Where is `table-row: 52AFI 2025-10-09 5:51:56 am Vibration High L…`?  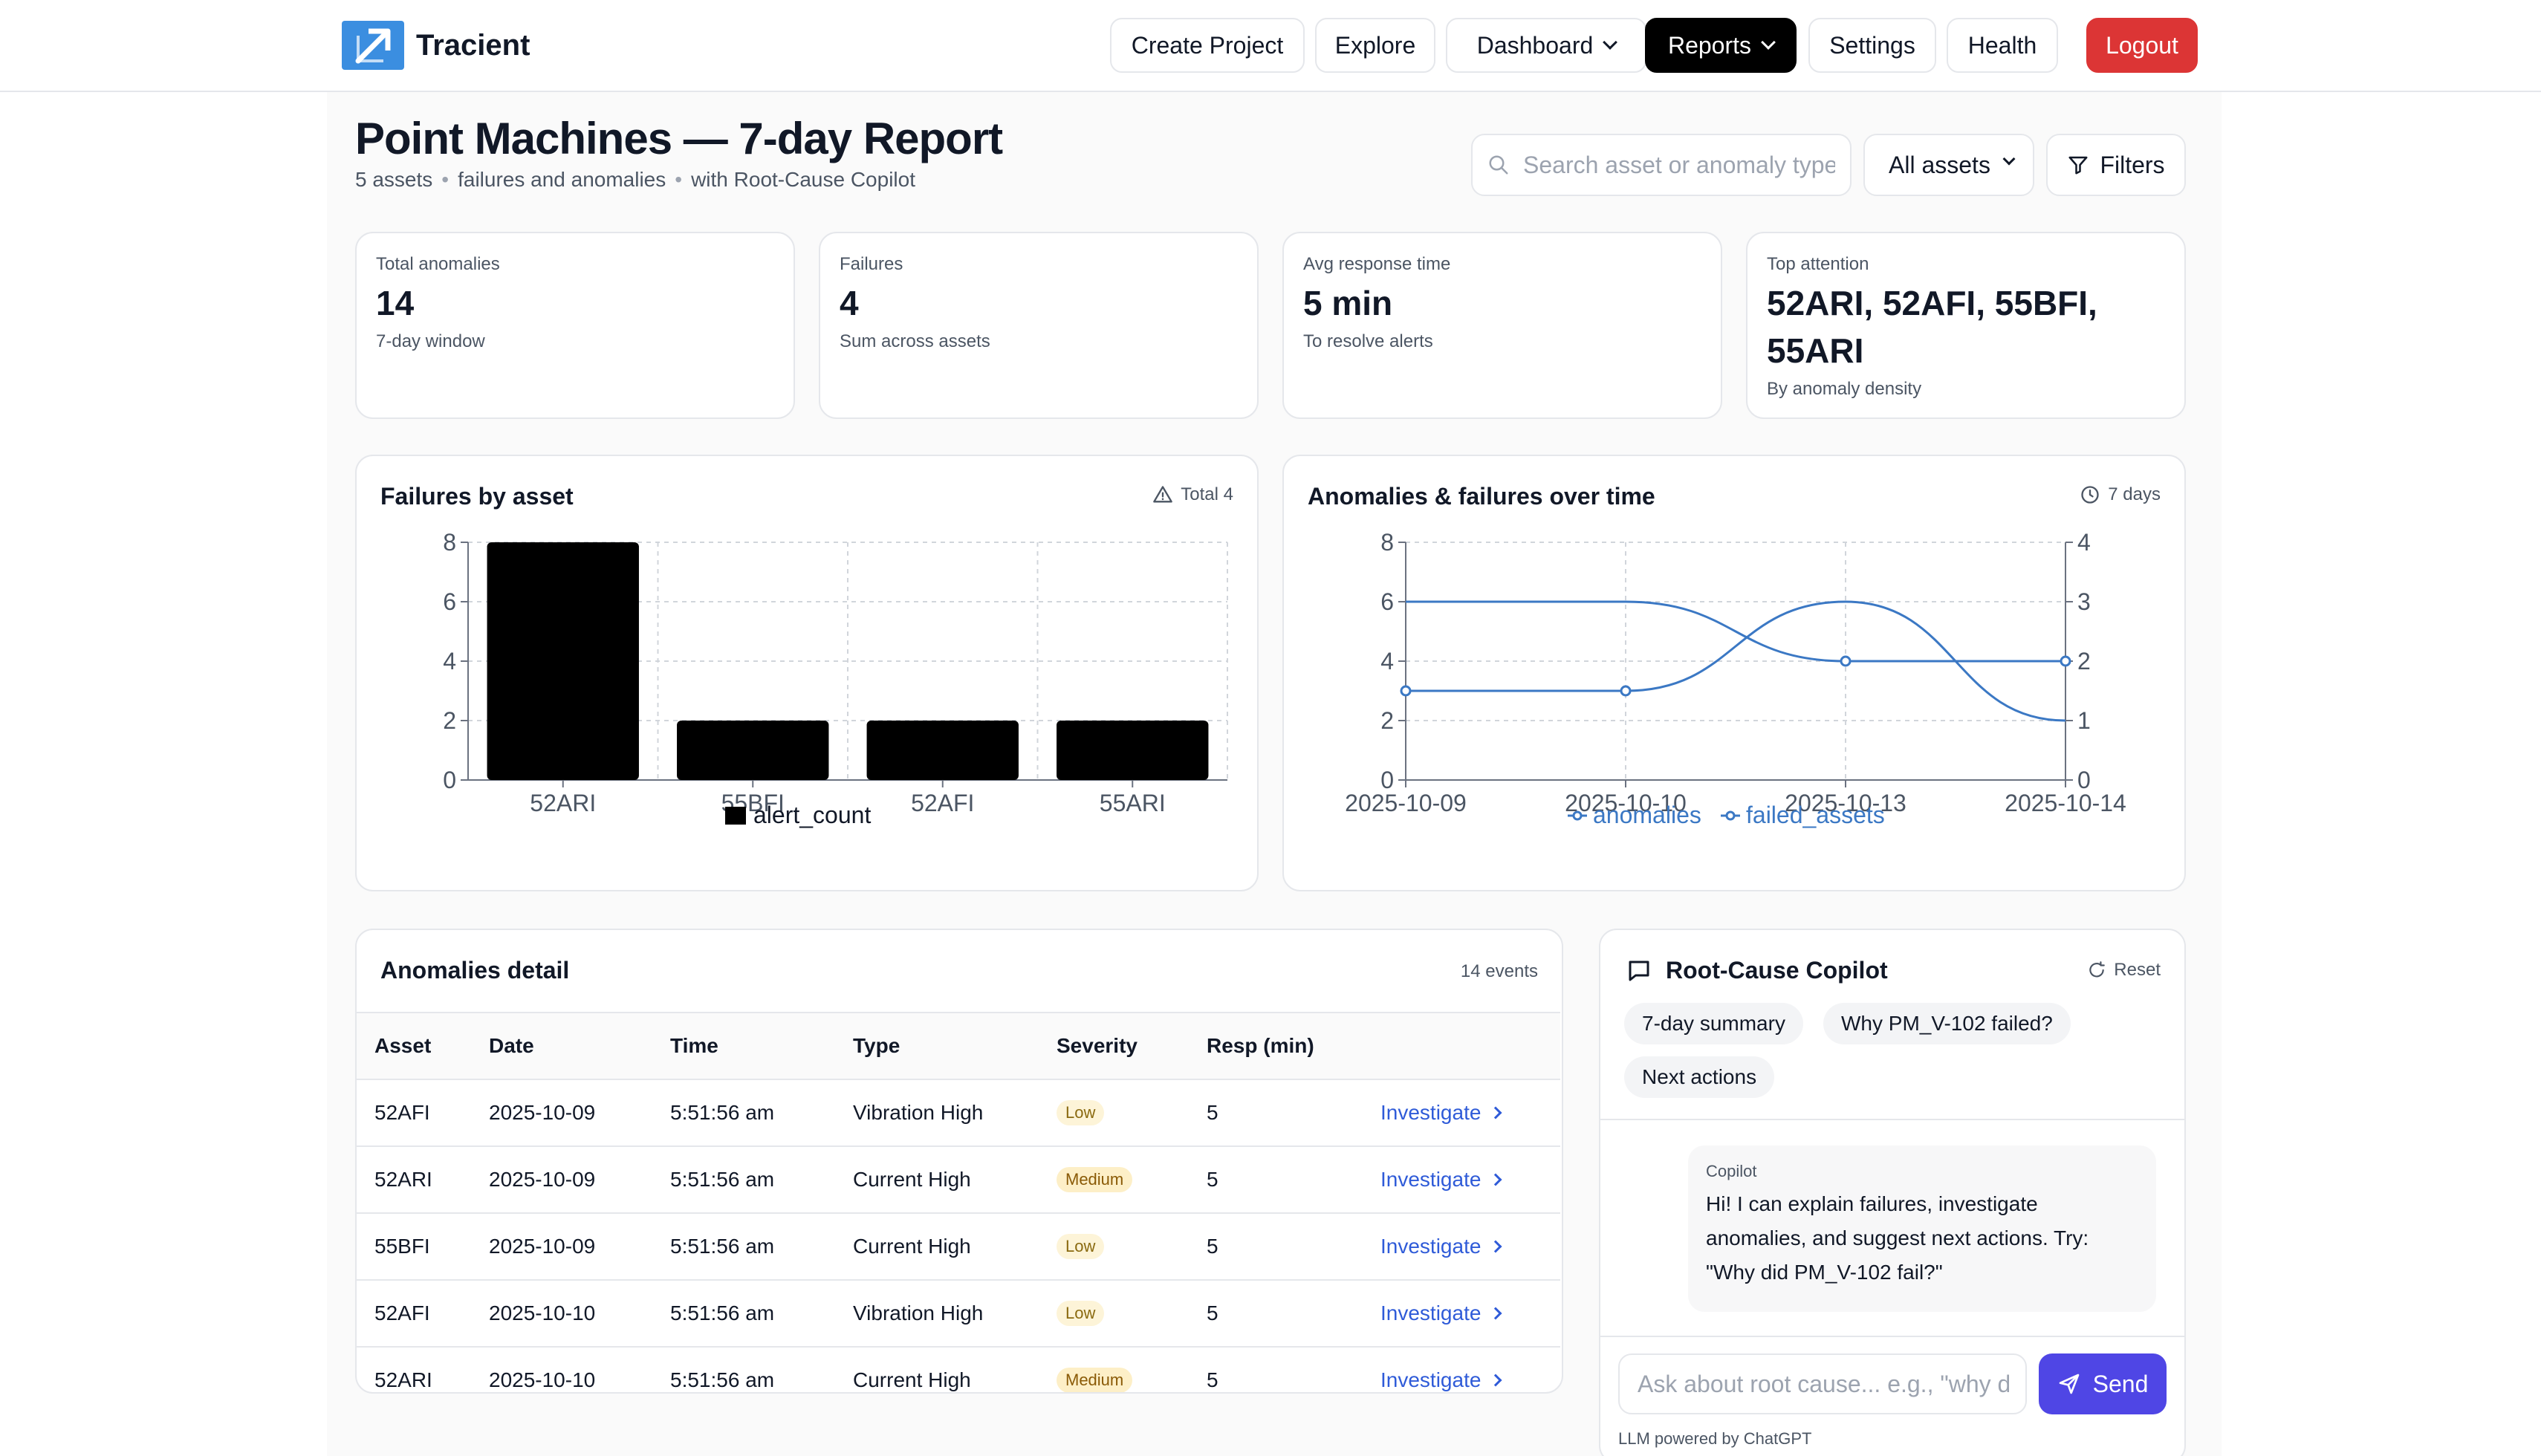 table-row: 52AFI 2025-10-09 5:51:56 am Vibration High L… is located at coordinates (959, 1112).